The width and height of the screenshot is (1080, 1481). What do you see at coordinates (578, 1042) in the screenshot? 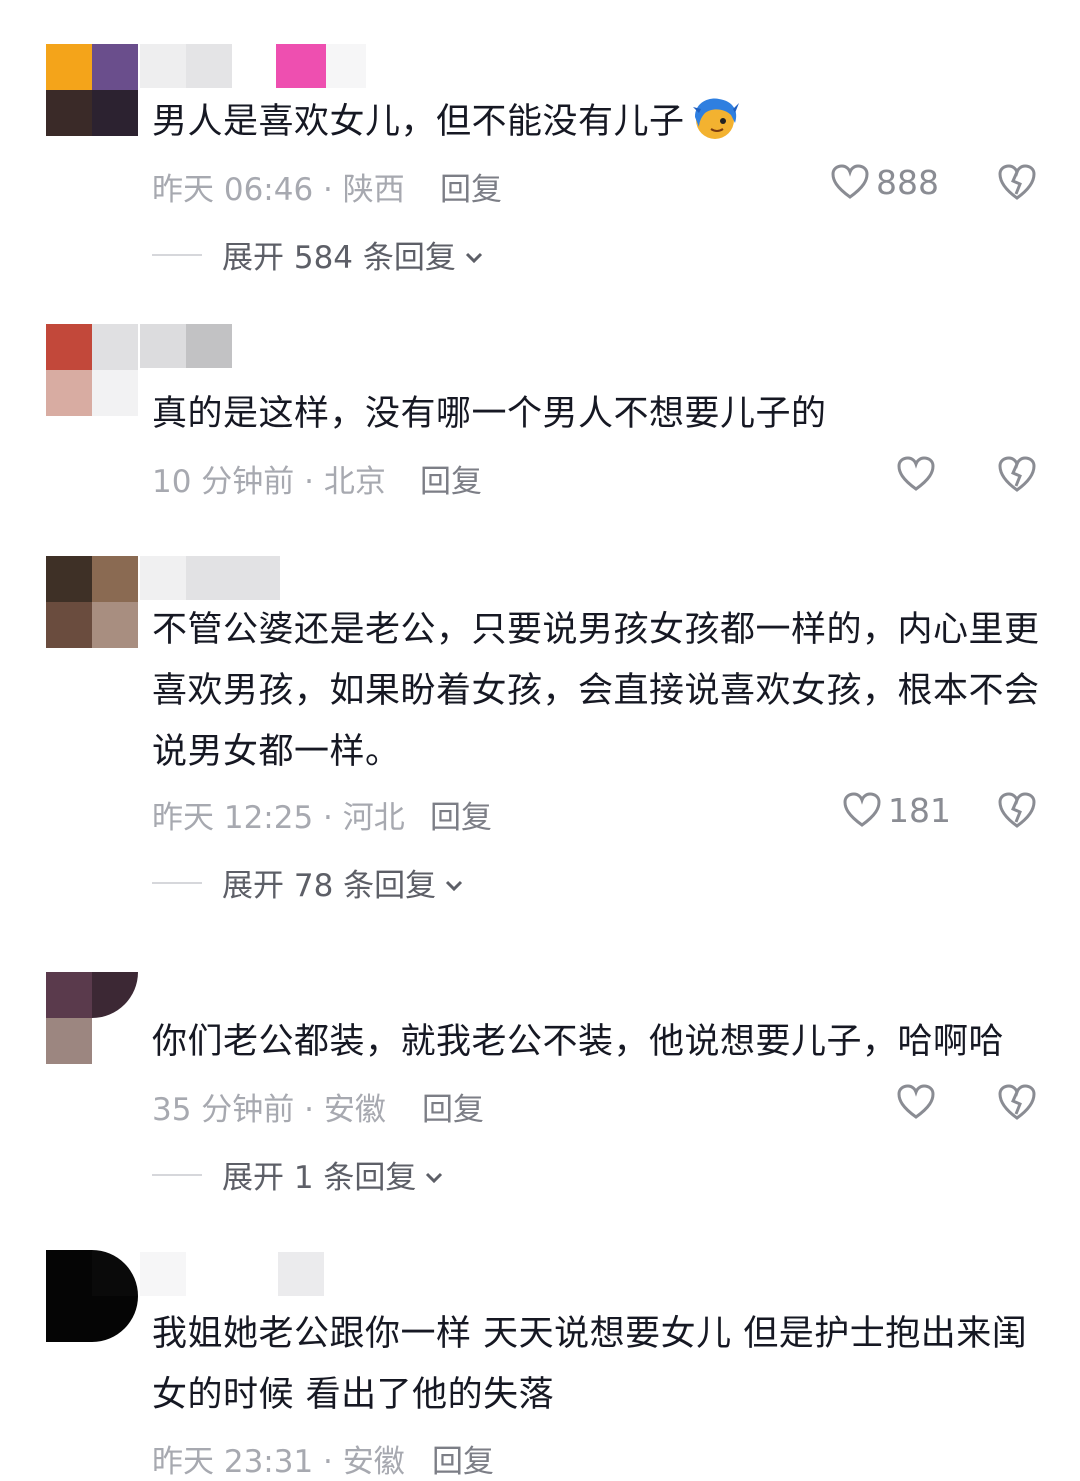
I see `comment-text: 你们老公都装，就我老公不装，他说想要儿子，哈啊哈` at bounding box center [578, 1042].